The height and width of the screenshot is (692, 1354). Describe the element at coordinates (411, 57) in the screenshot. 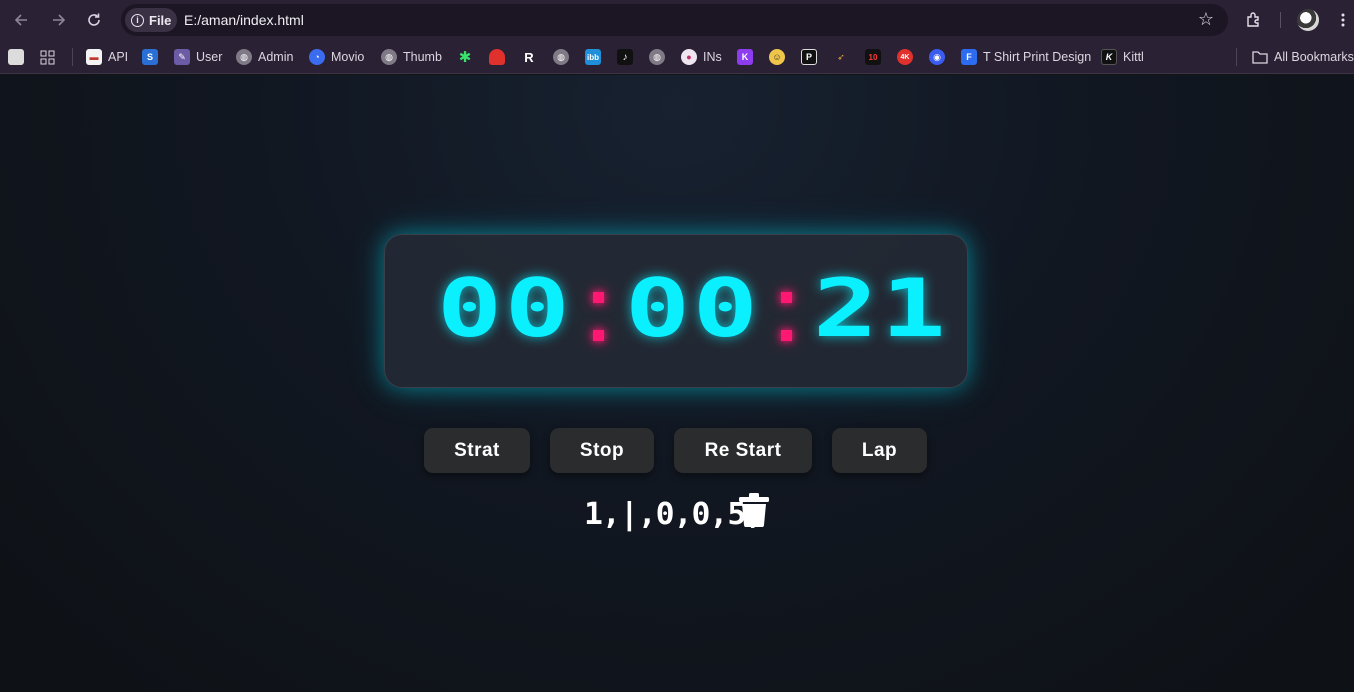

I see `bookmark-thumb: ◍ Thumb` at that location.